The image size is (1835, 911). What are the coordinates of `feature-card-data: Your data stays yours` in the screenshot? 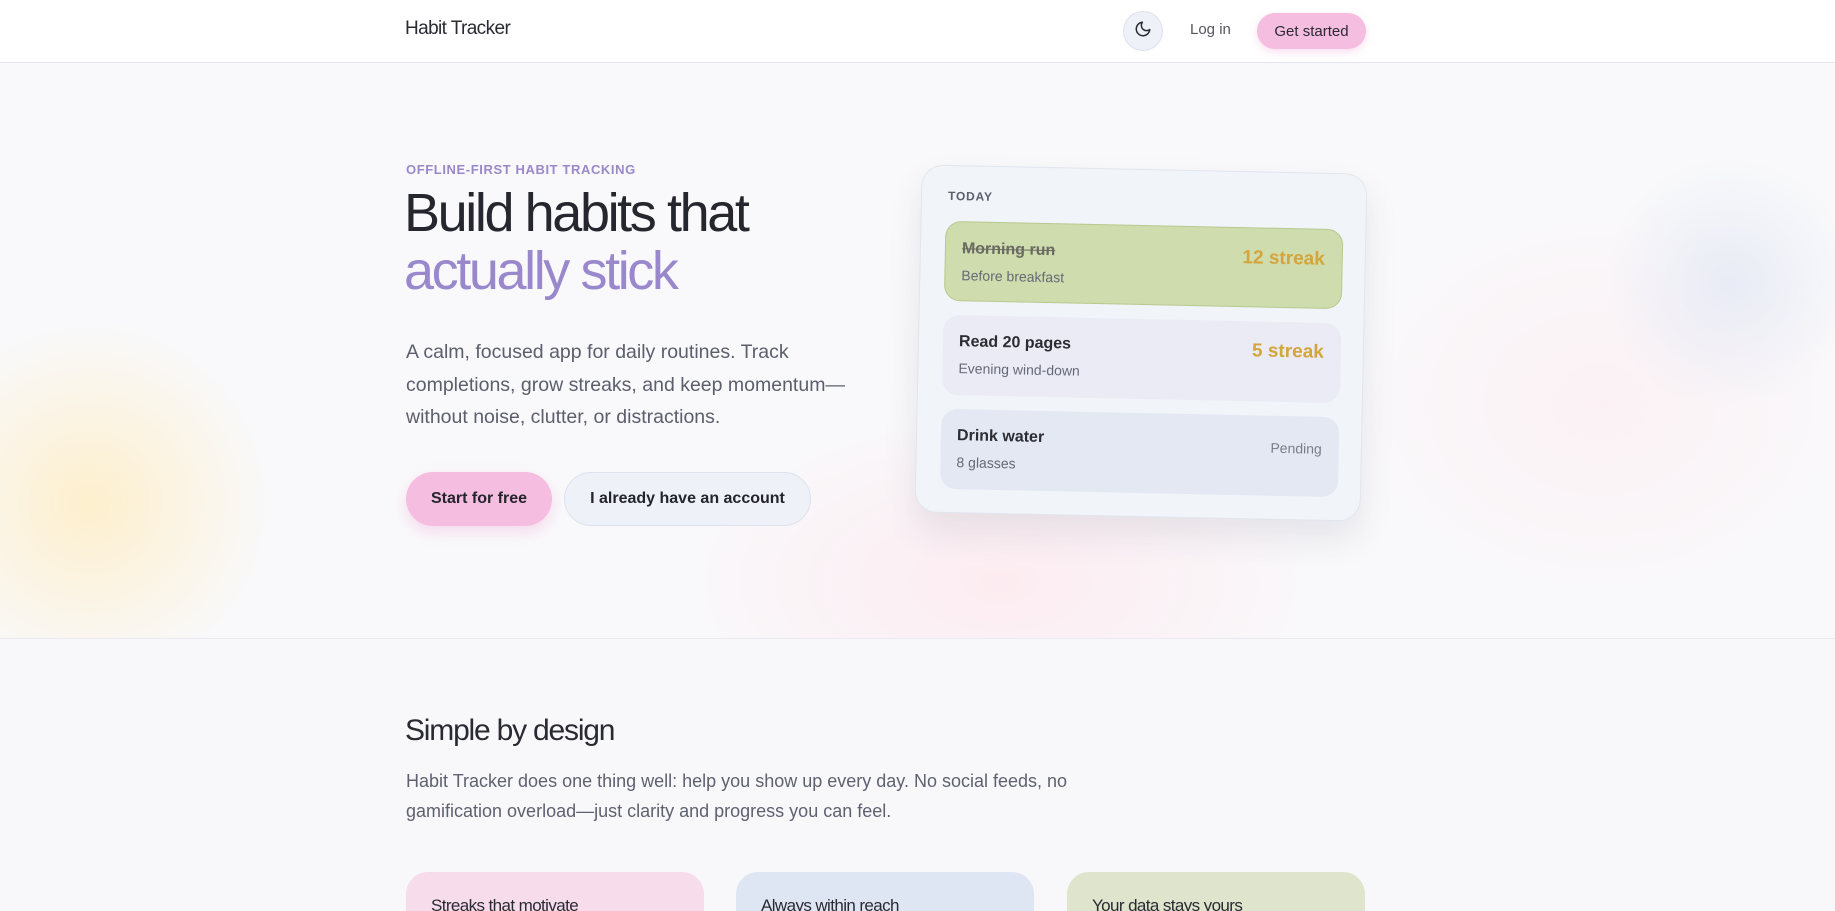 It's located at (1216, 891).